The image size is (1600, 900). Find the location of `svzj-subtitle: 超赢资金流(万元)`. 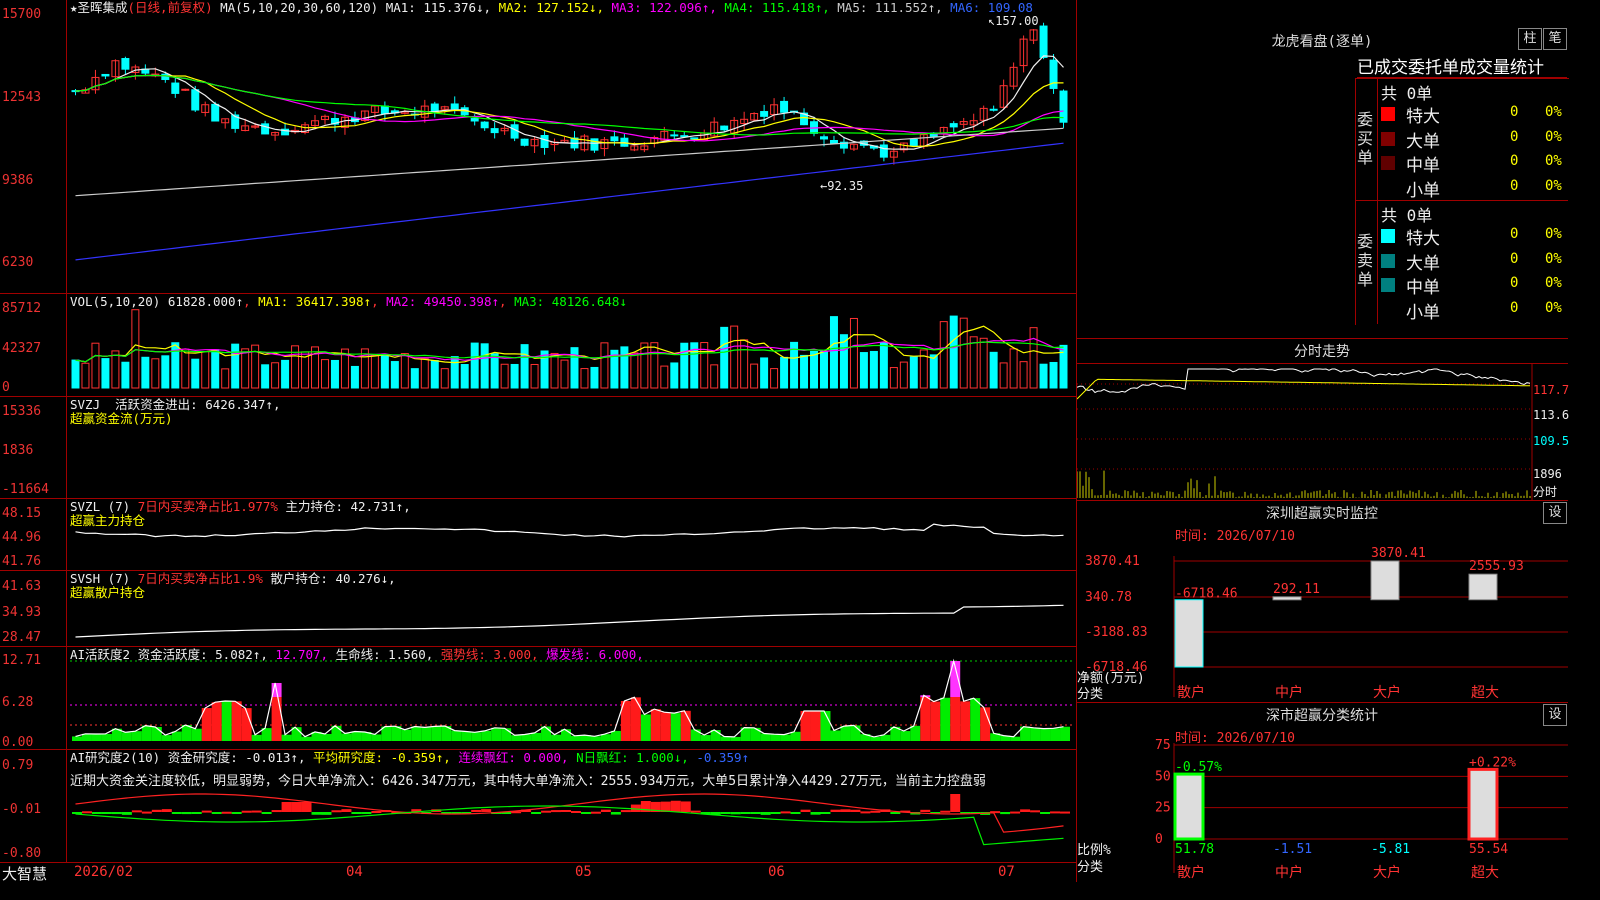

svzj-subtitle: 超赢资金流(万元) is located at coordinates (121, 418).